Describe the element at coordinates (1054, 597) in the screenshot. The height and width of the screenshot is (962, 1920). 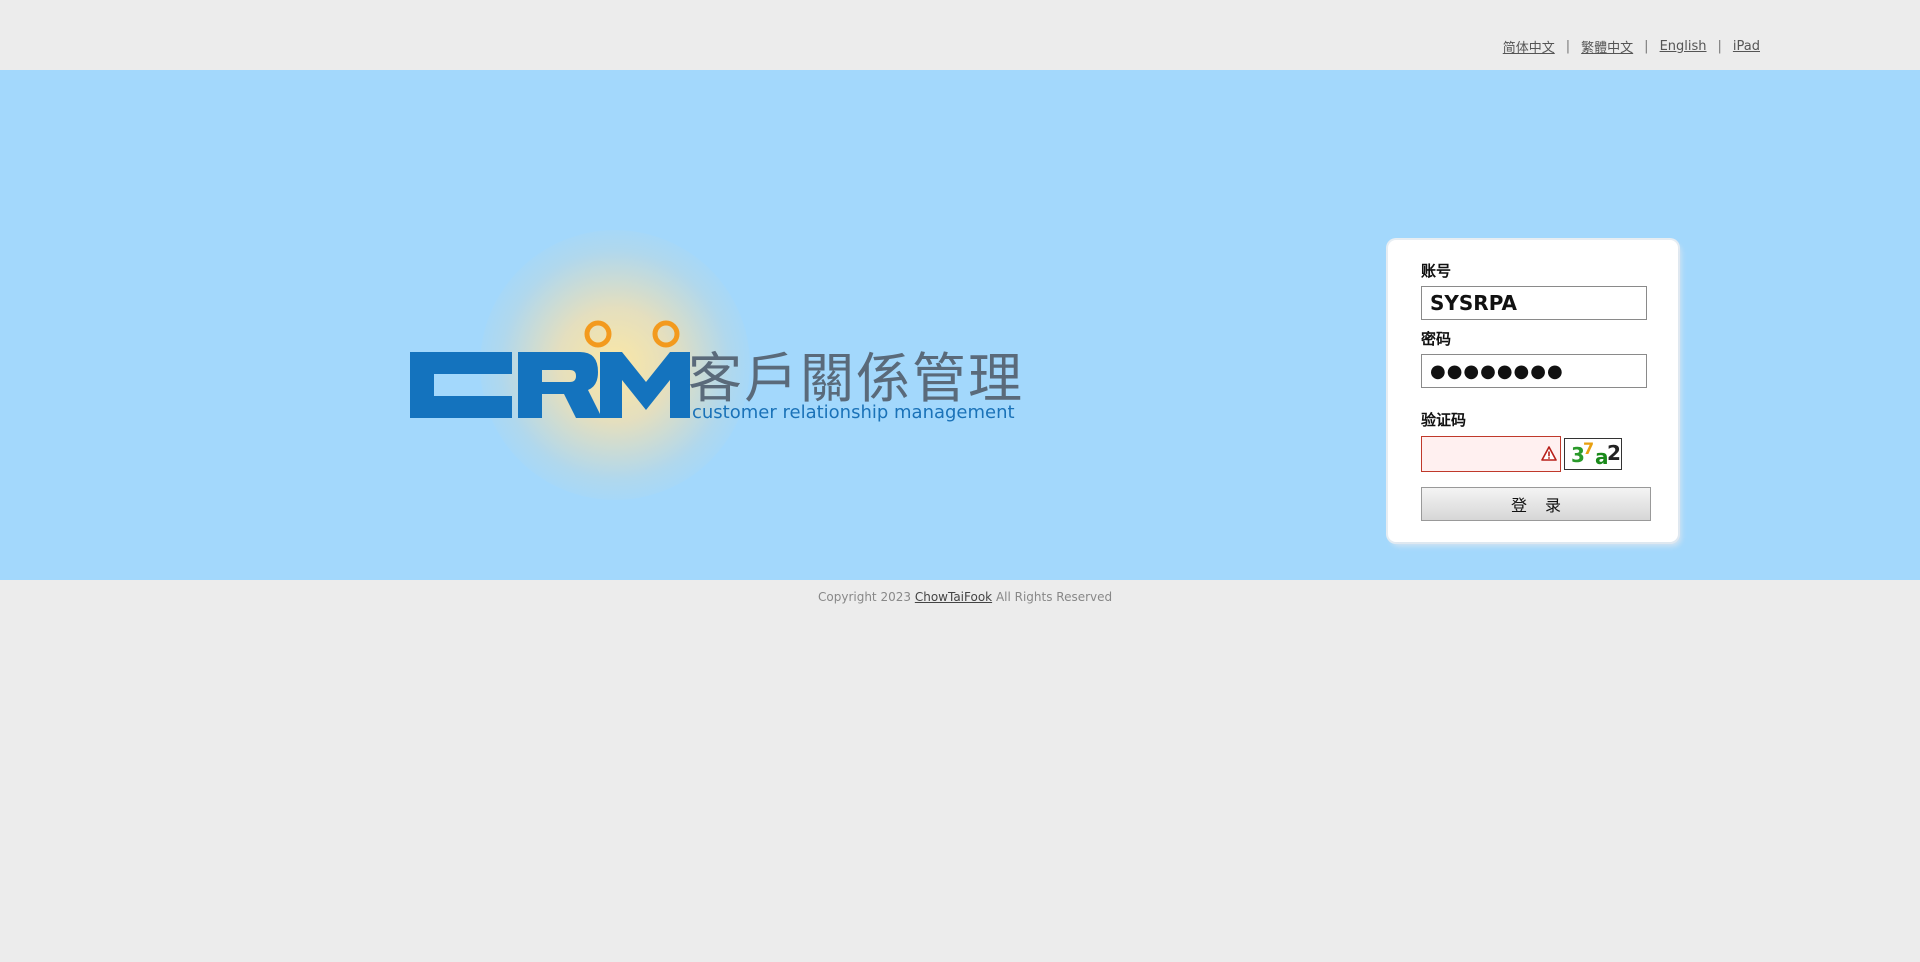
I see `copyright-suffix: All Rights Reserved` at that location.